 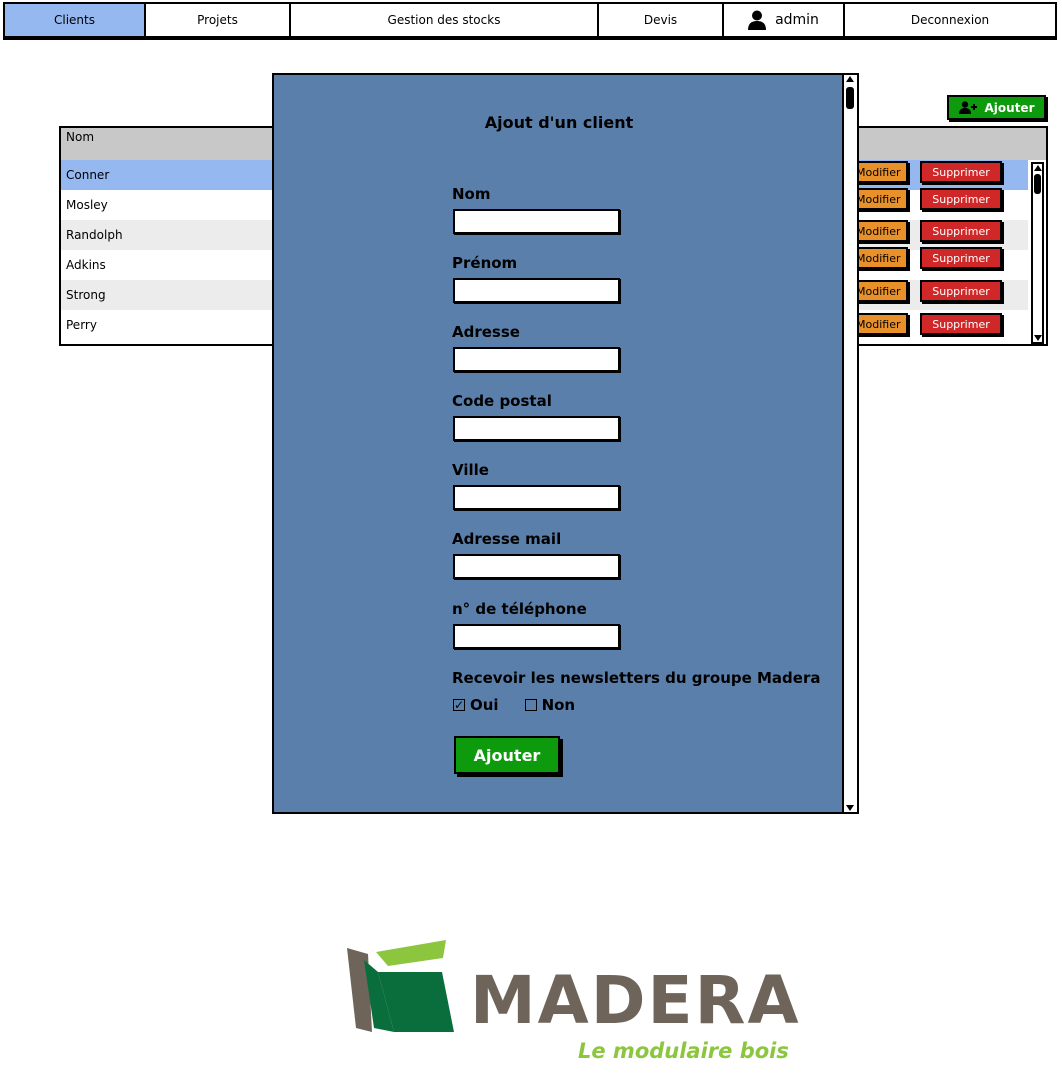 I want to click on modal-scrollbar, so click(x=849, y=443).